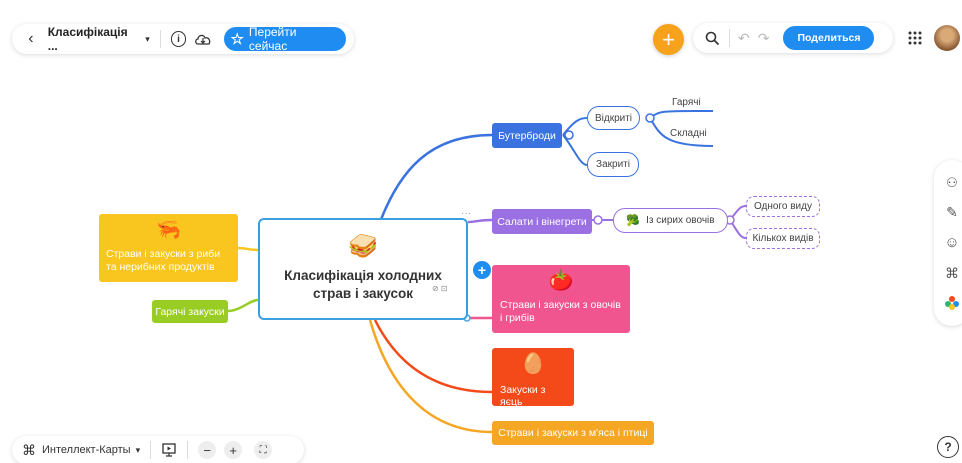 The image size is (962, 463). What do you see at coordinates (233, 450) in the screenshot?
I see `zoom-in-icon: +` at bounding box center [233, 450].